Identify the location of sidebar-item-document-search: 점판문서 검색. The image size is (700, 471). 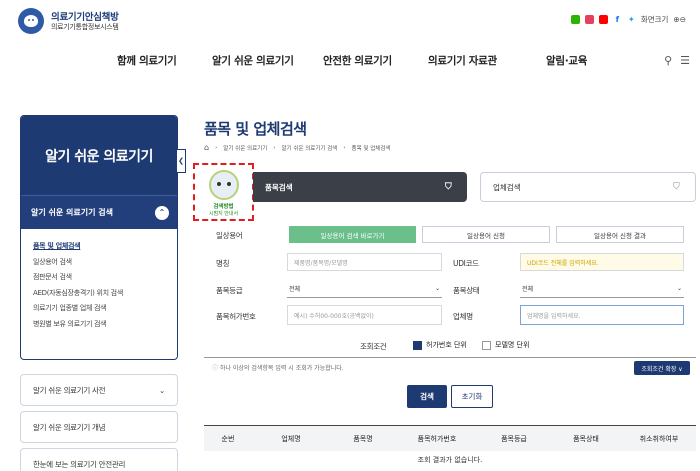
(100, 278).